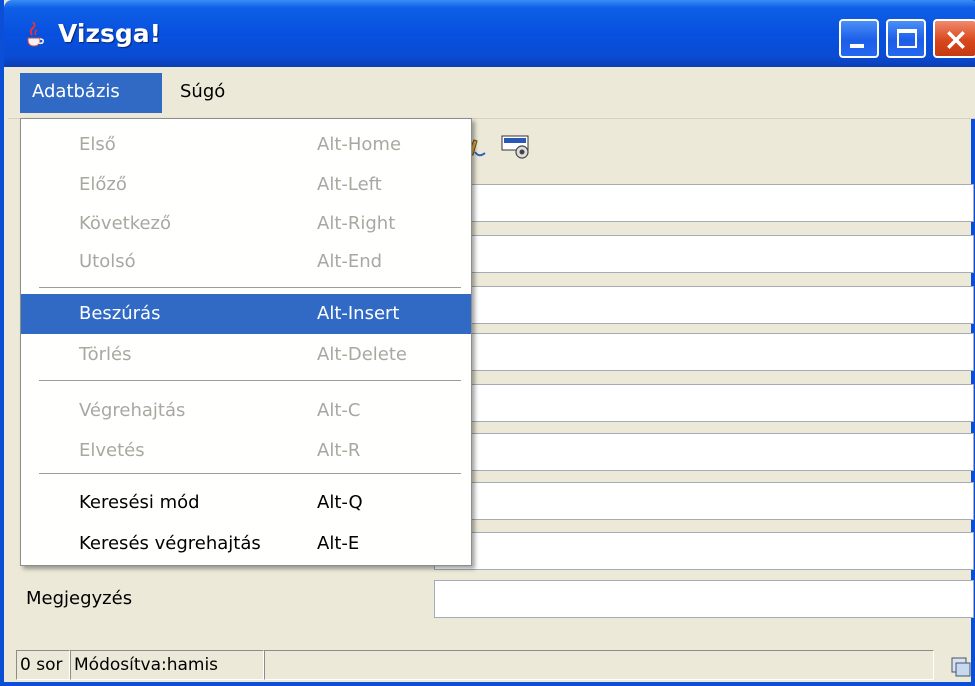  I want to click on menu-item-label: Keresés végrehajtás, so click(170, 543).